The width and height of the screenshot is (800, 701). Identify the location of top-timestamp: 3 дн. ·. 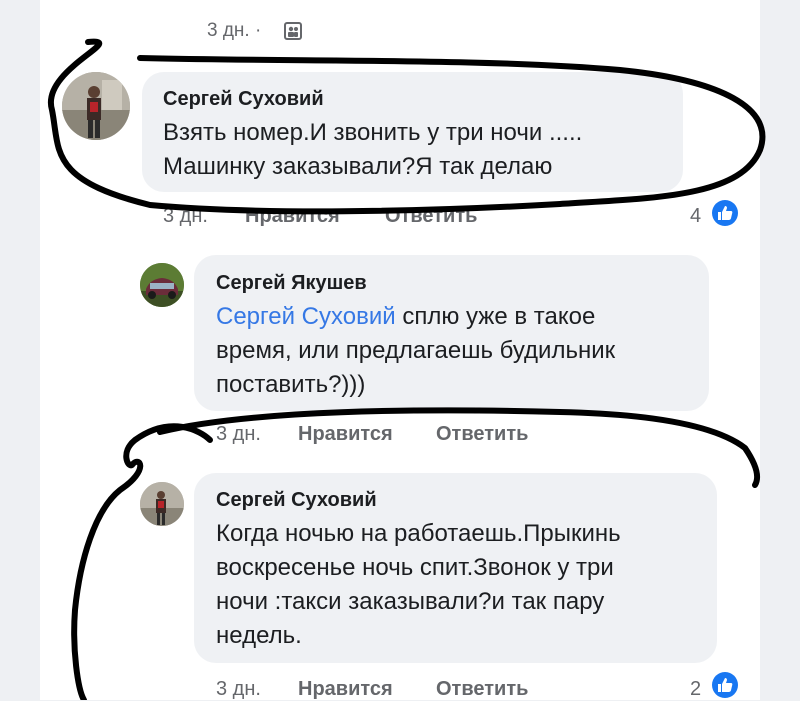
(234, 31).